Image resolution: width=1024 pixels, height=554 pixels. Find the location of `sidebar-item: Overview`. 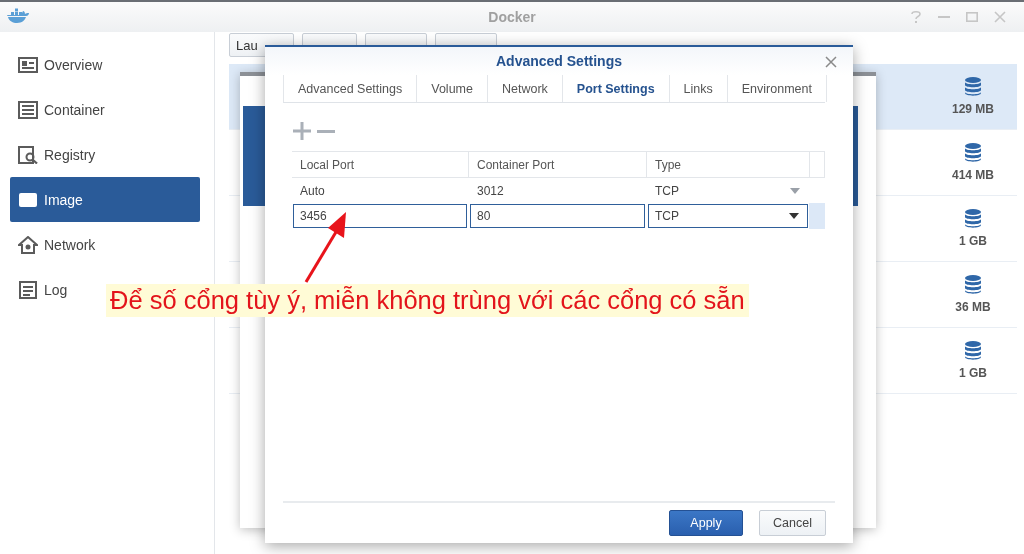

sidebar-item: Overview is located at coordinates (59, 64).